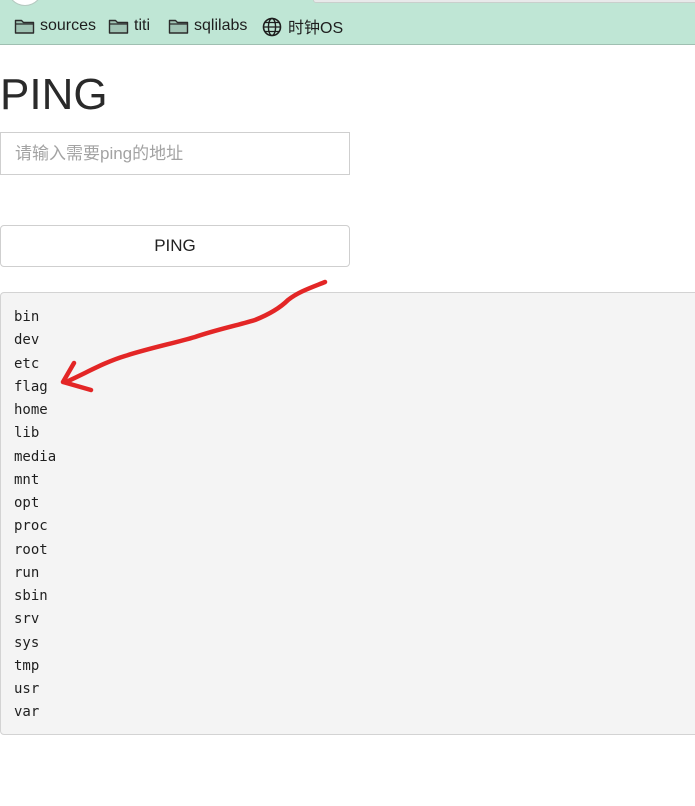  What do you see at coordinates (25, 3) in the screenshot?
I see `profile-avatar` at bounding box center [25, 3].